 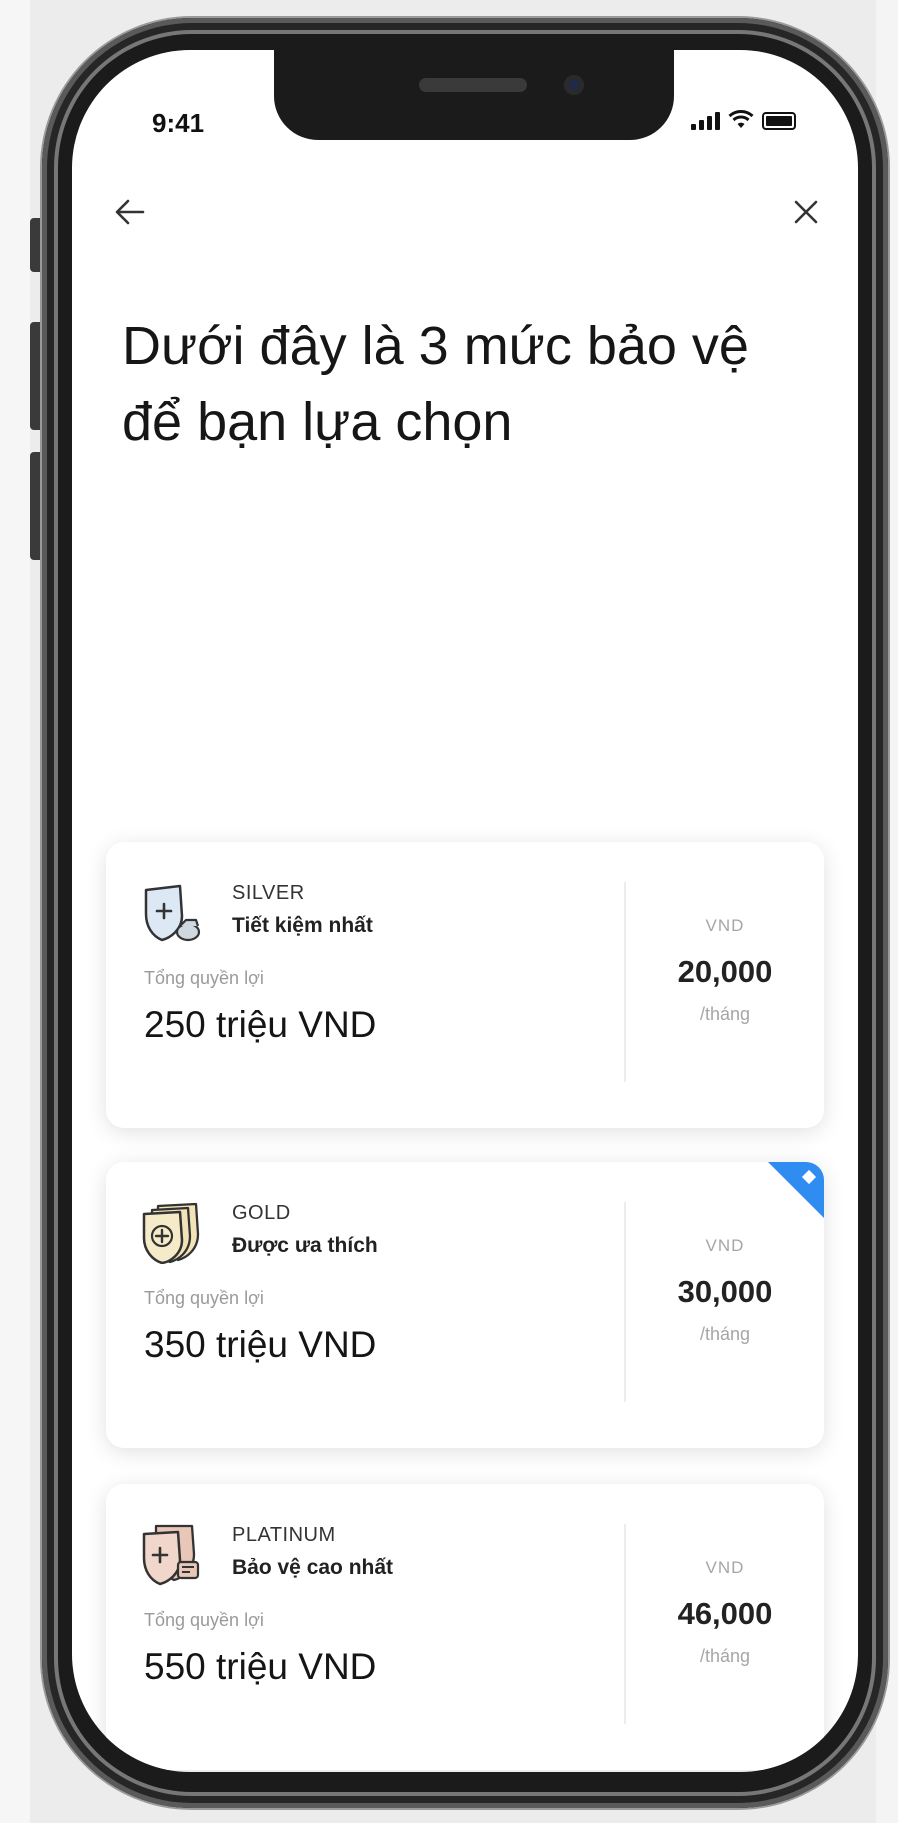 I want to click on price-box: VND 46,000 /tháng, so click(x=725, y=1627).